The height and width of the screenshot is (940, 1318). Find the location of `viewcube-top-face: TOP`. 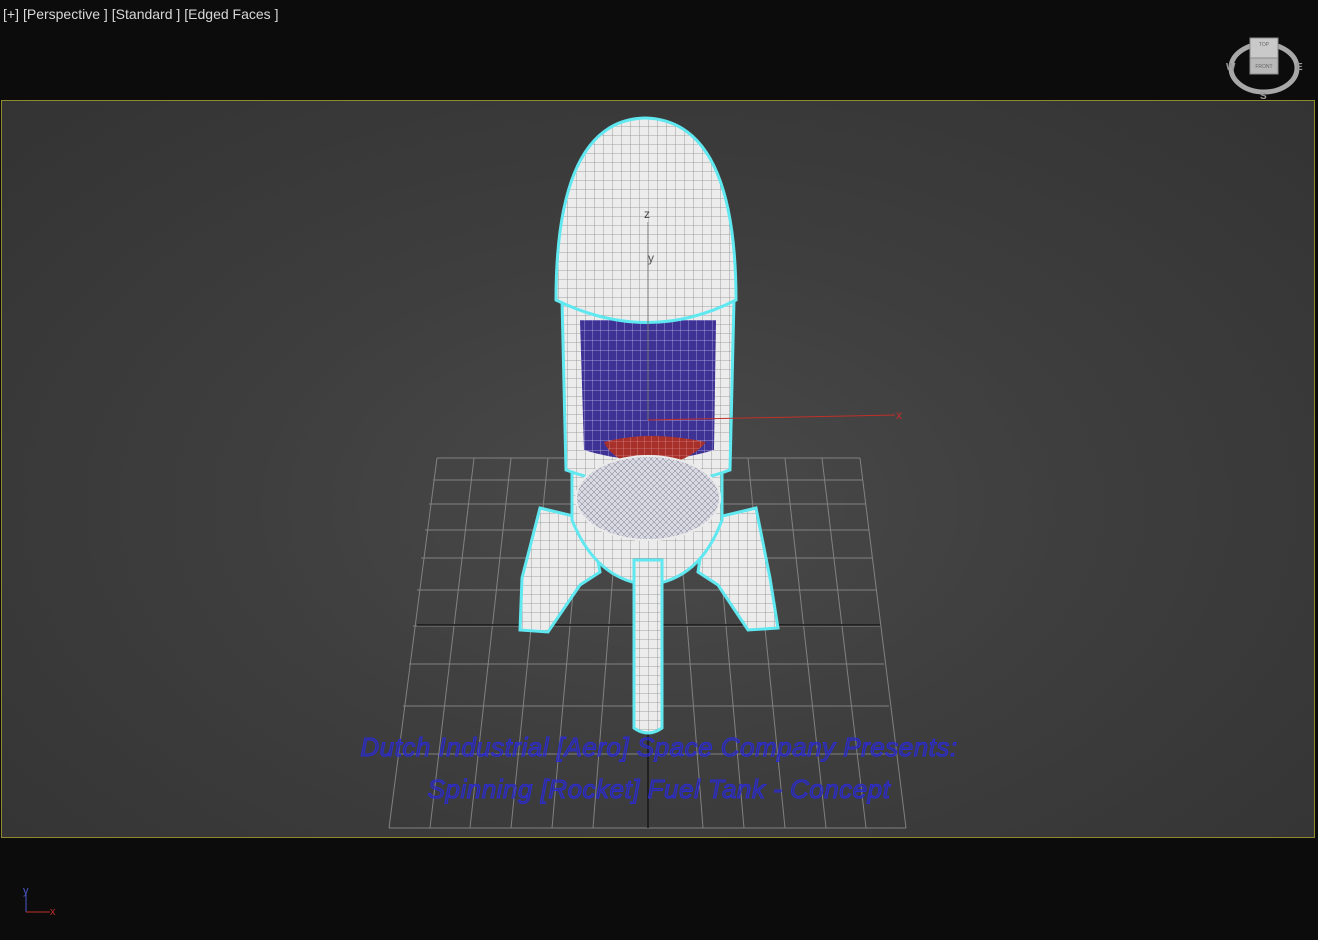

viewcube-top-face: TOP is located at coordinates (1264, 45).